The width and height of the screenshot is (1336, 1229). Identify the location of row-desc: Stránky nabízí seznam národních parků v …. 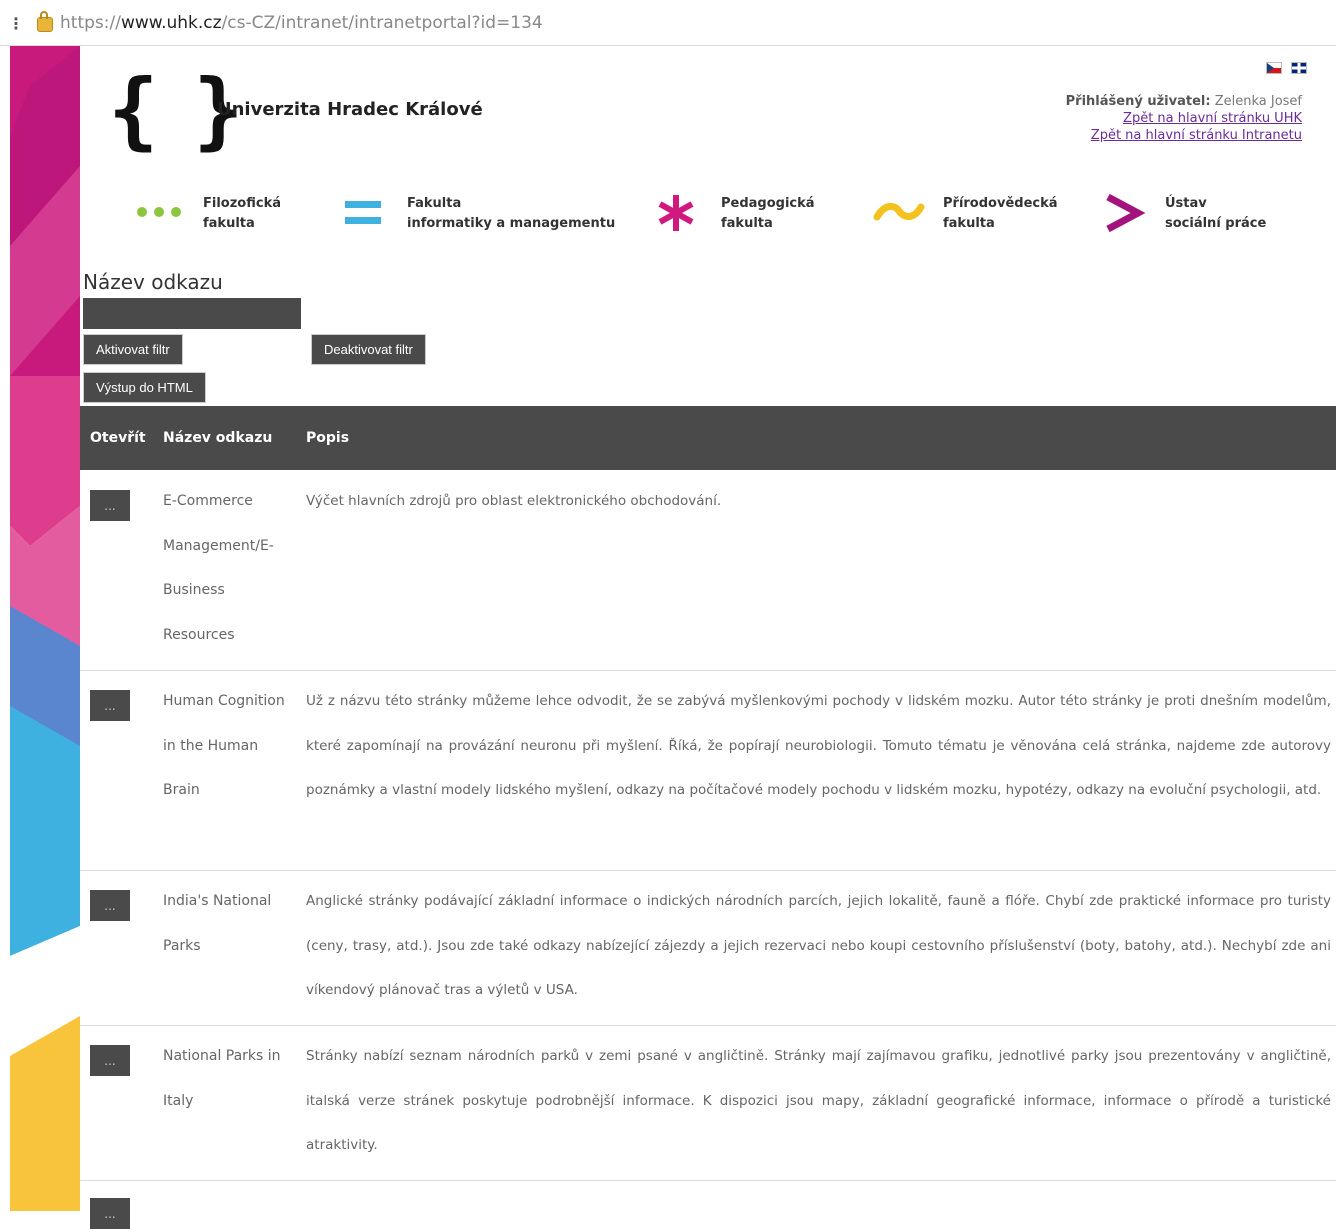
(818, 1100).